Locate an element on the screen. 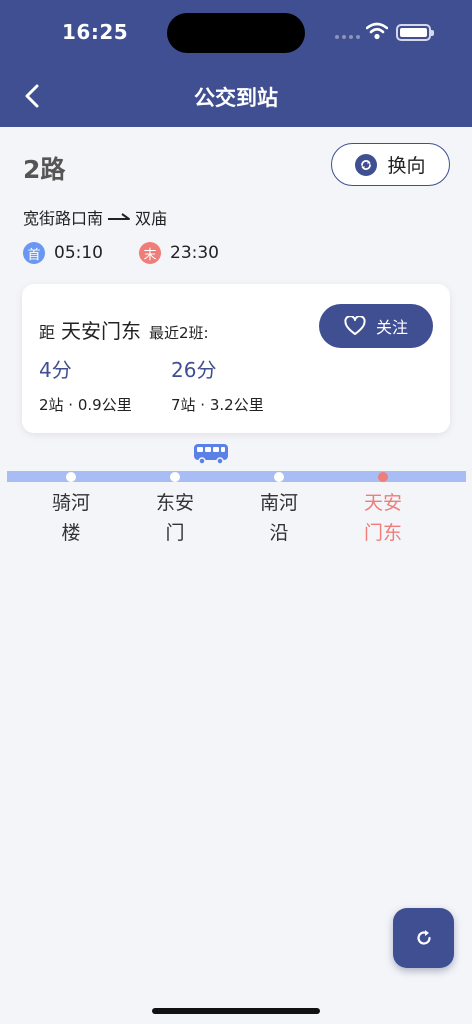 The image size is (472, 1024). follow-label: 关注 is located at coordinates (391, 327).